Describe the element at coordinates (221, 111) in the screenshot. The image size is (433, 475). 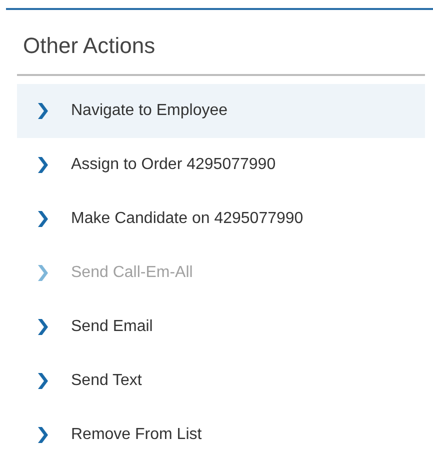
I see `action-item: Navigate to Employee` at that location.